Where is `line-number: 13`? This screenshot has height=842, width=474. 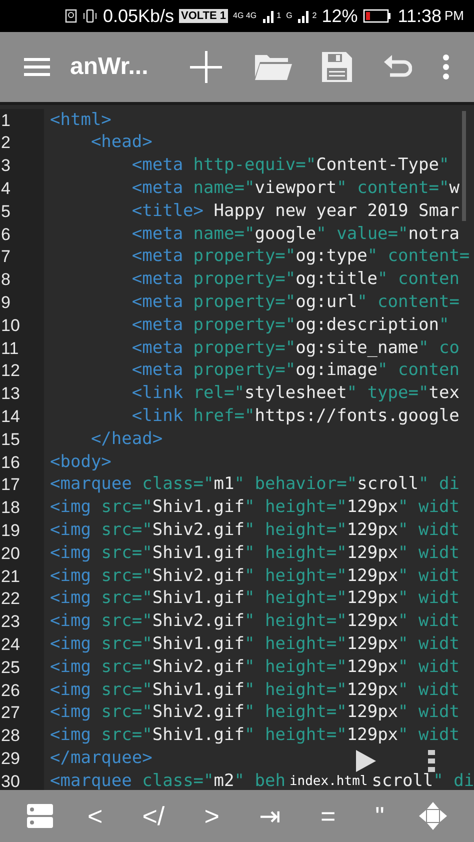 line-number: 13 is located at coordinates (10, 394).